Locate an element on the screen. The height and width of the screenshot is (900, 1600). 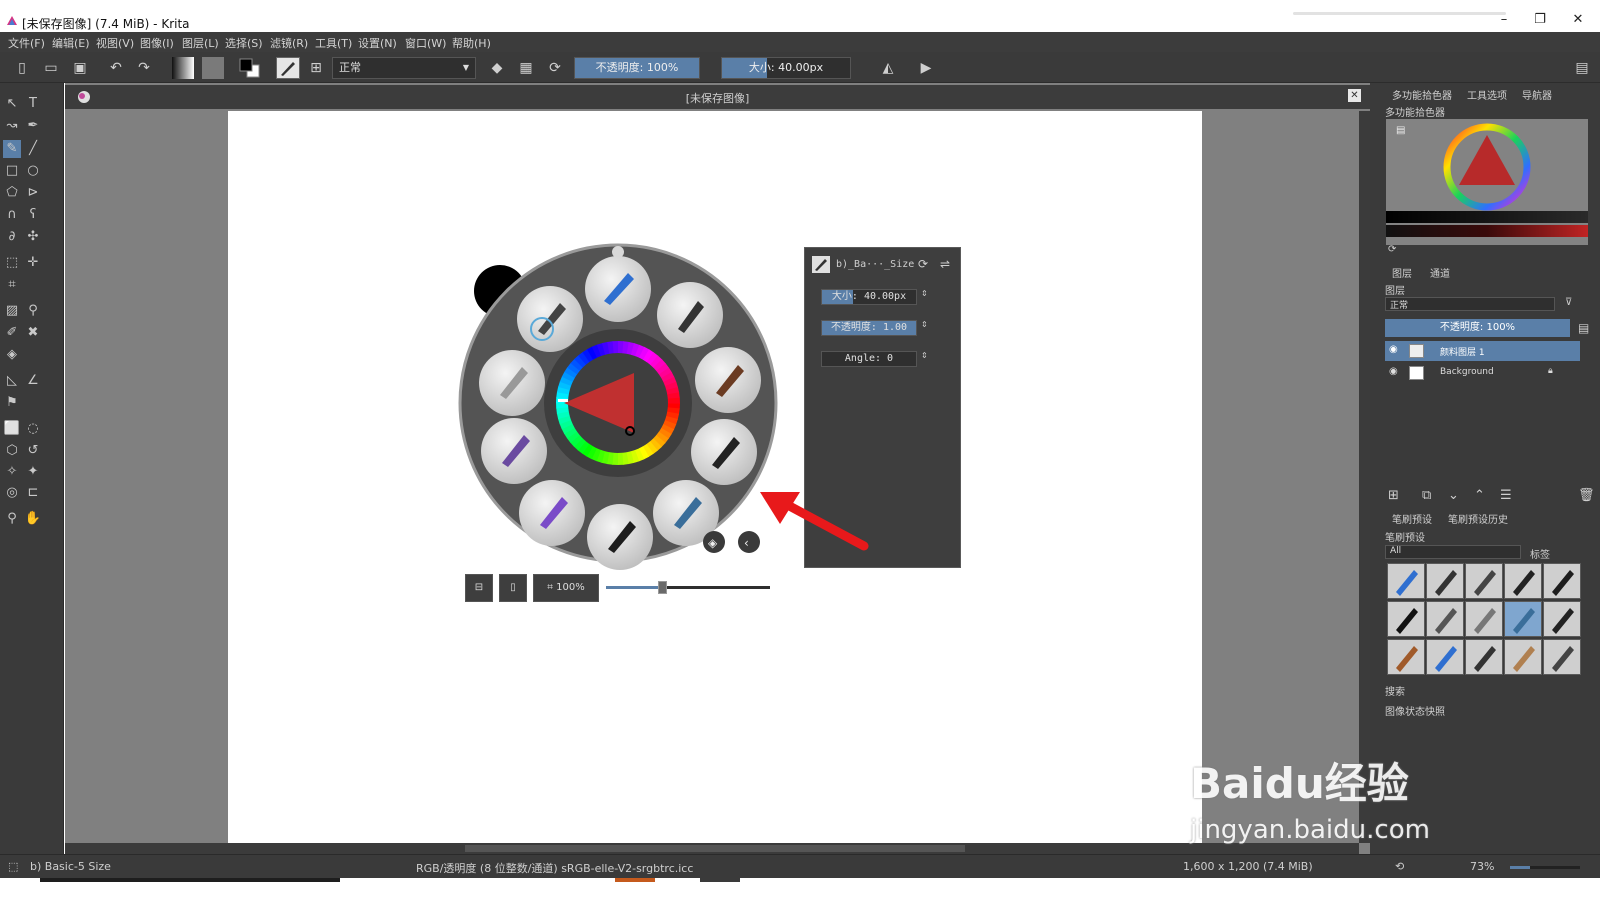
horizontal-scrollbar is located at coordinates (712, 848).